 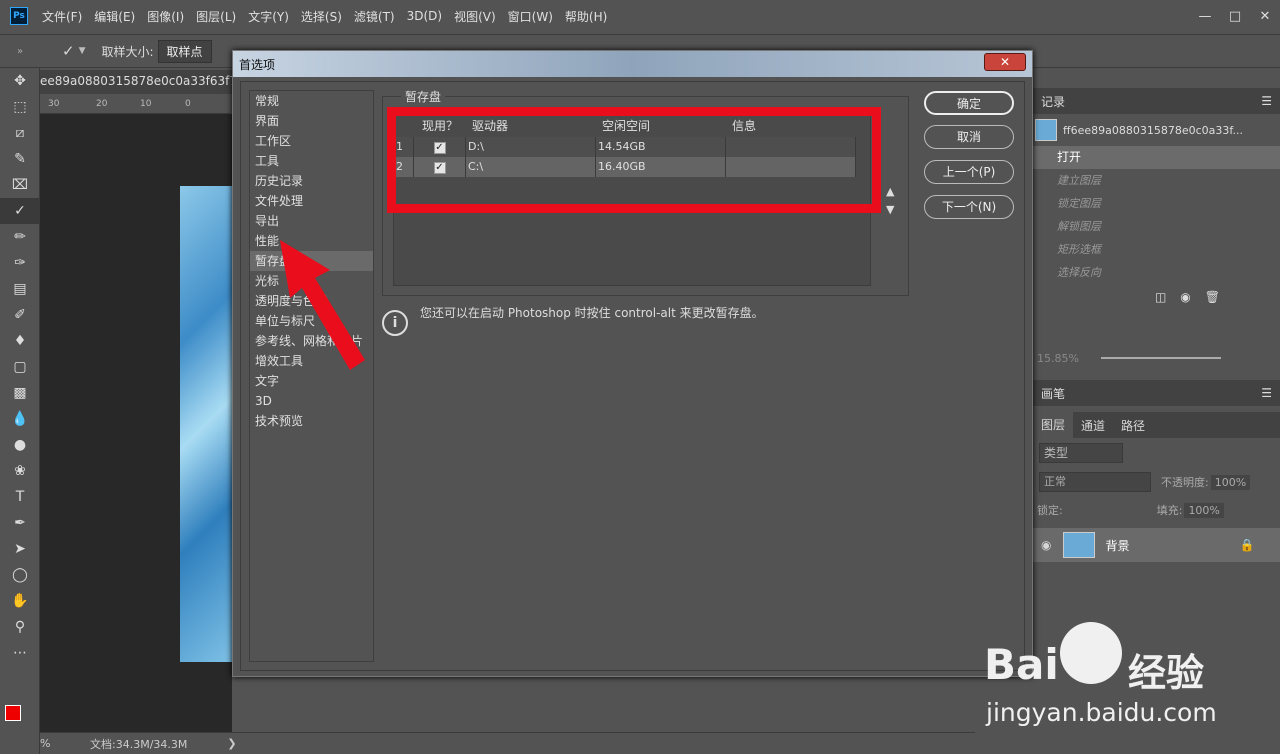 I want to click on camera-icon: ◉, so click(x=1185, y=297).